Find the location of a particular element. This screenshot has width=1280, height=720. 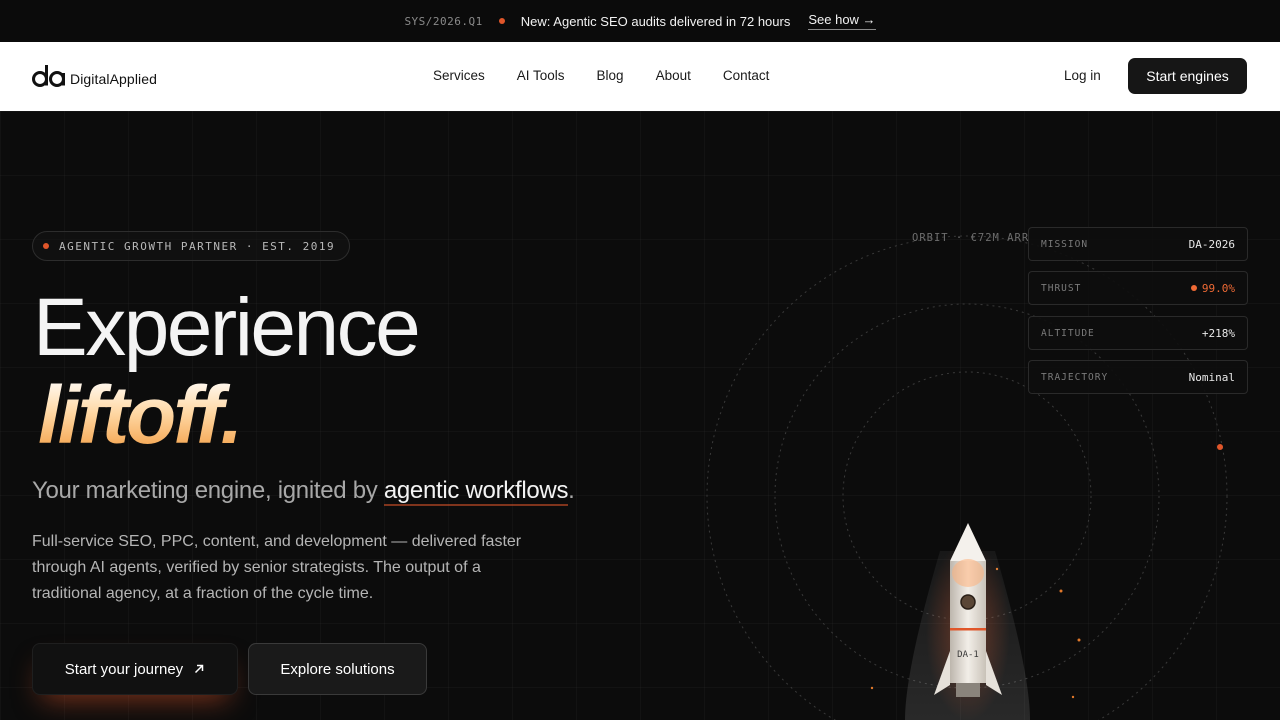

nav-link-contact: Contact is located at coordinates (746, 75).